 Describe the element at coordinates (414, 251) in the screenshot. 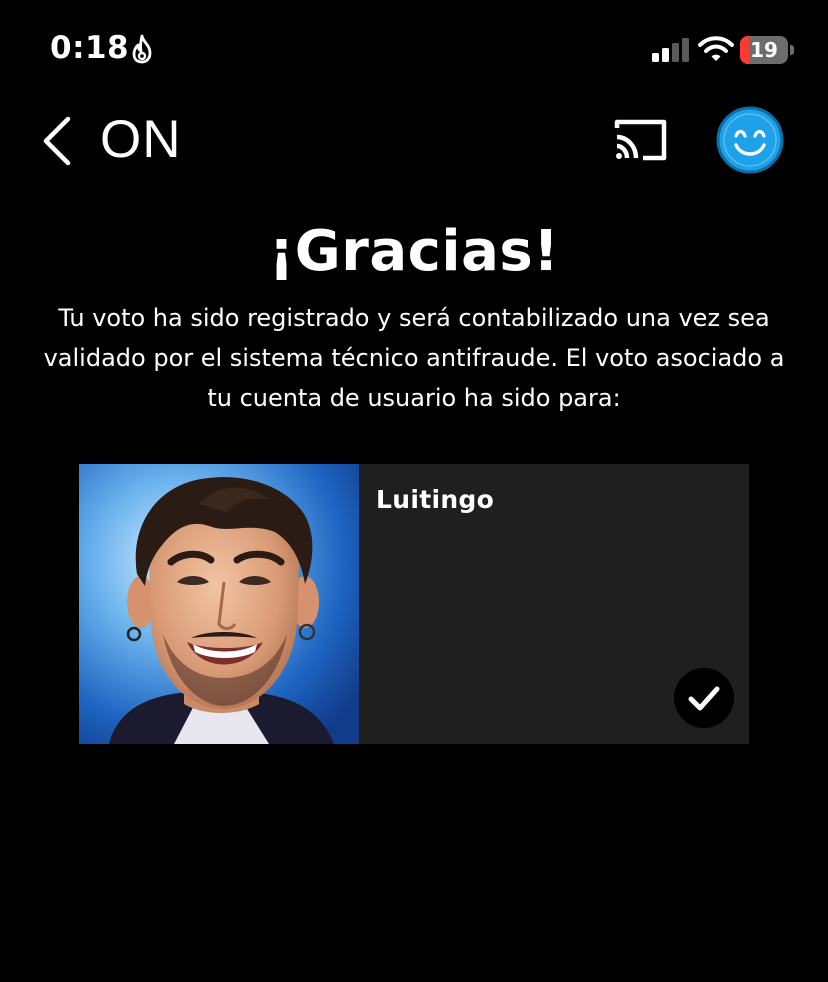

I see `thank-you-heading: ¡Gracias!` at that location.